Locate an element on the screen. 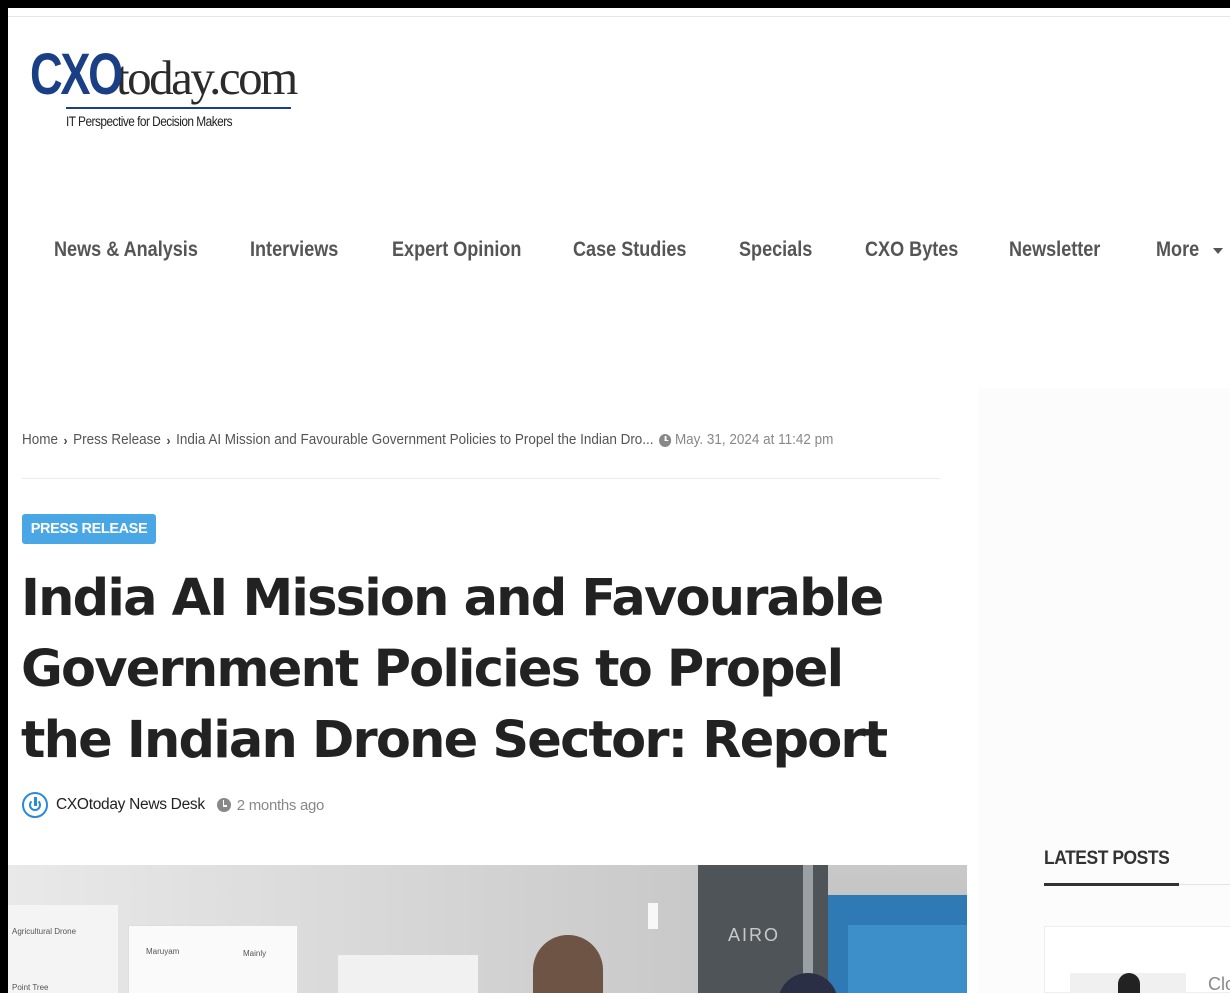 Image resolution: width=1230 pixels, height=993 pixels. nav-item-cxo-bytes: CXO Bytes is located at coordinates (911, 250).